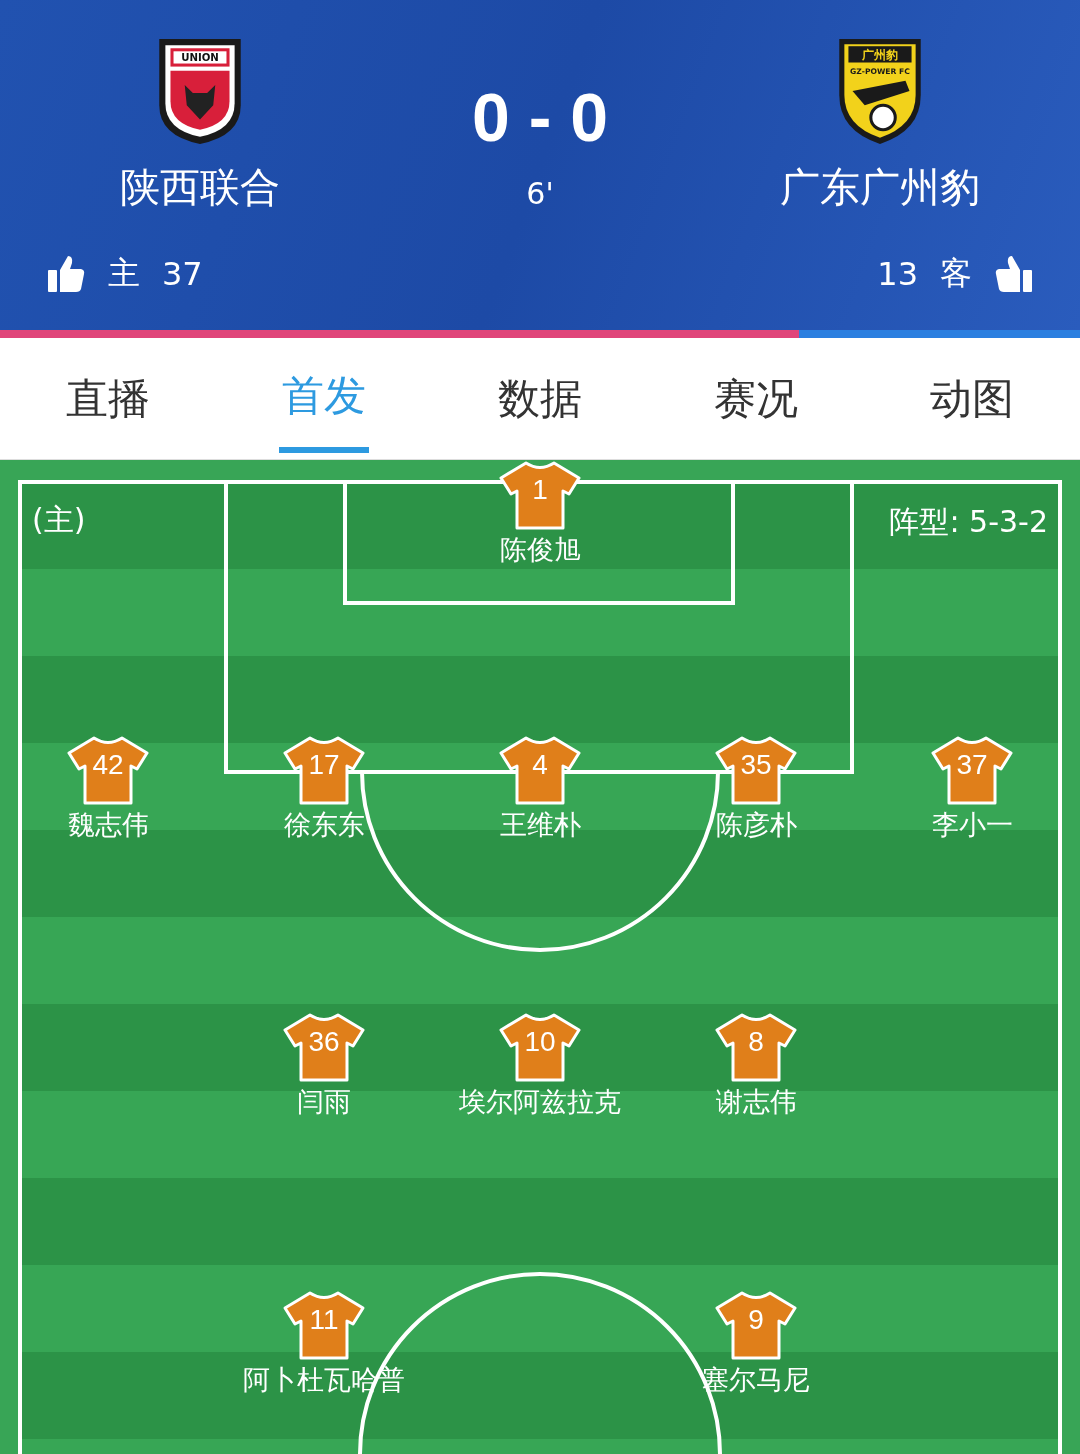 The image size is (1080, 1454). Describe the element at coordinates (756, 1102) in the screenshot. I see `player-name: 谢志伟` at that location.